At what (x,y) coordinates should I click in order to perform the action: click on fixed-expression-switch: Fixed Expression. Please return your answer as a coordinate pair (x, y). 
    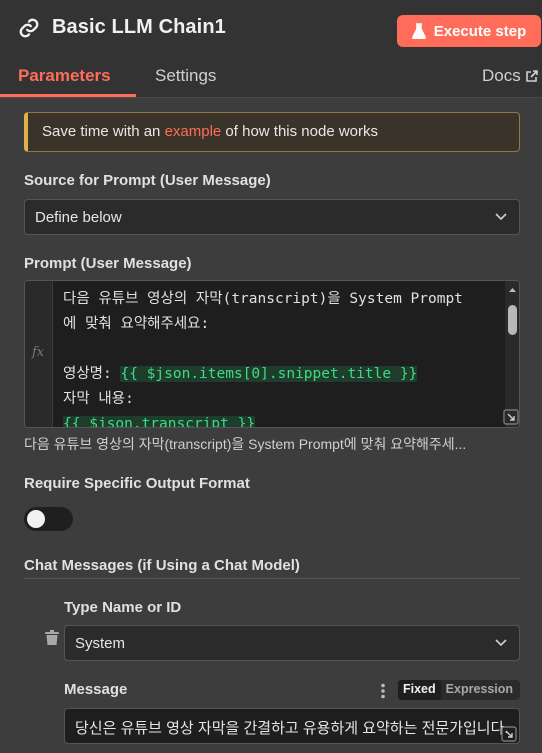
    Looking at the image, I should click on (459, 690).